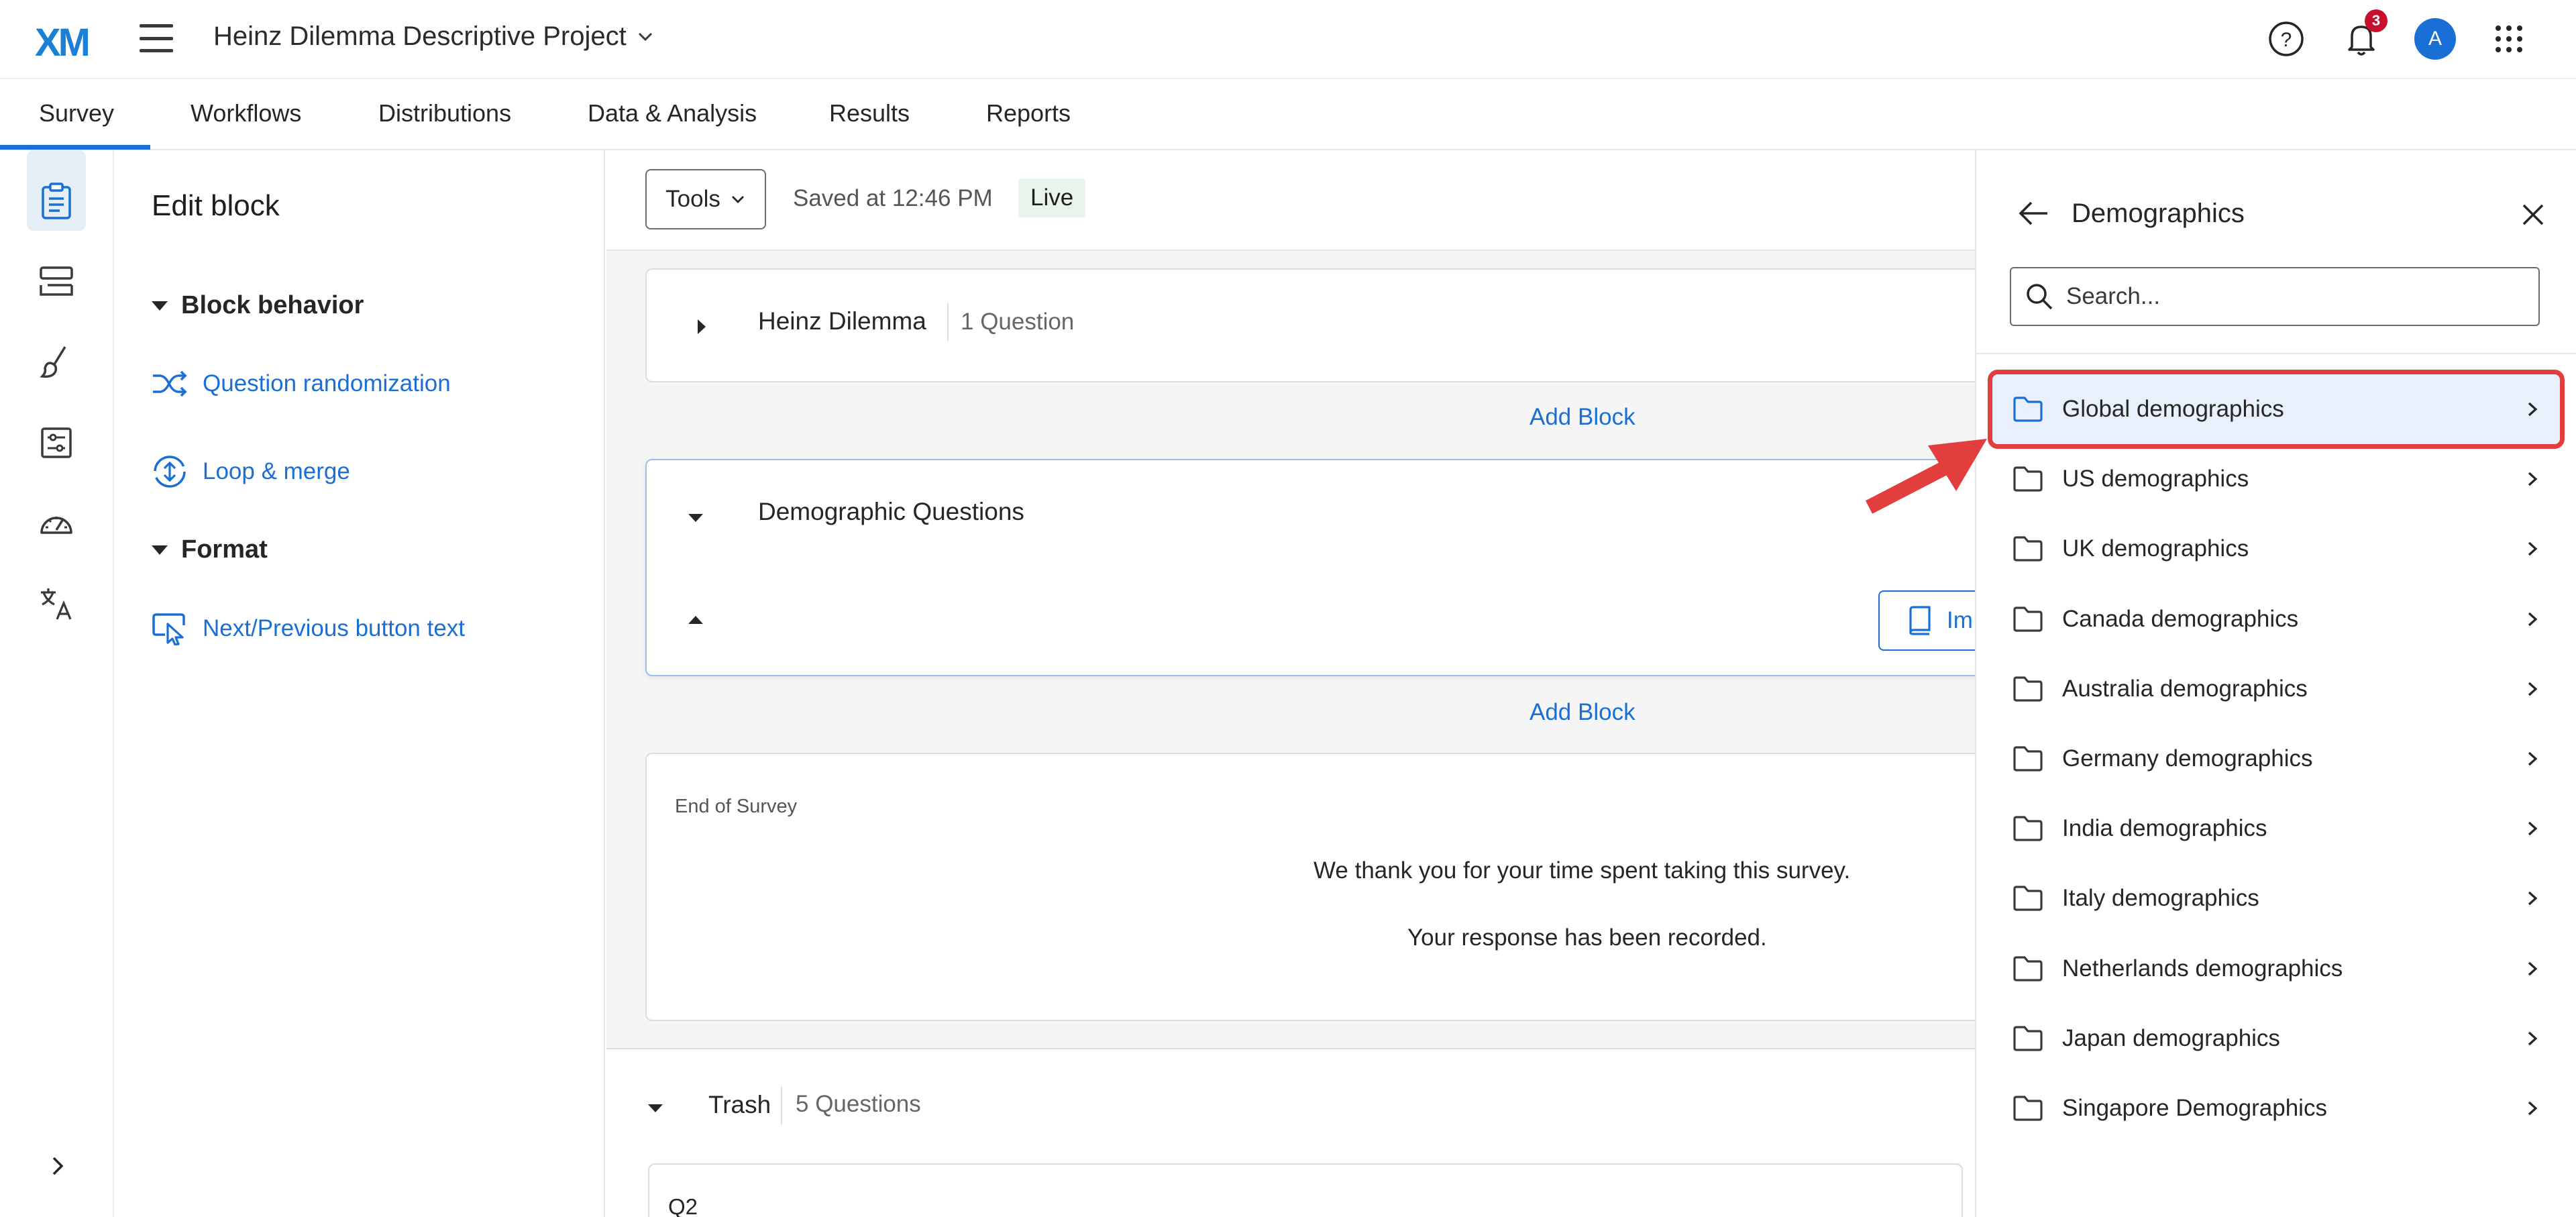 This screenshot has width=2576, height=1217. I want to click on collapse-up-icon, so click(695, 620).